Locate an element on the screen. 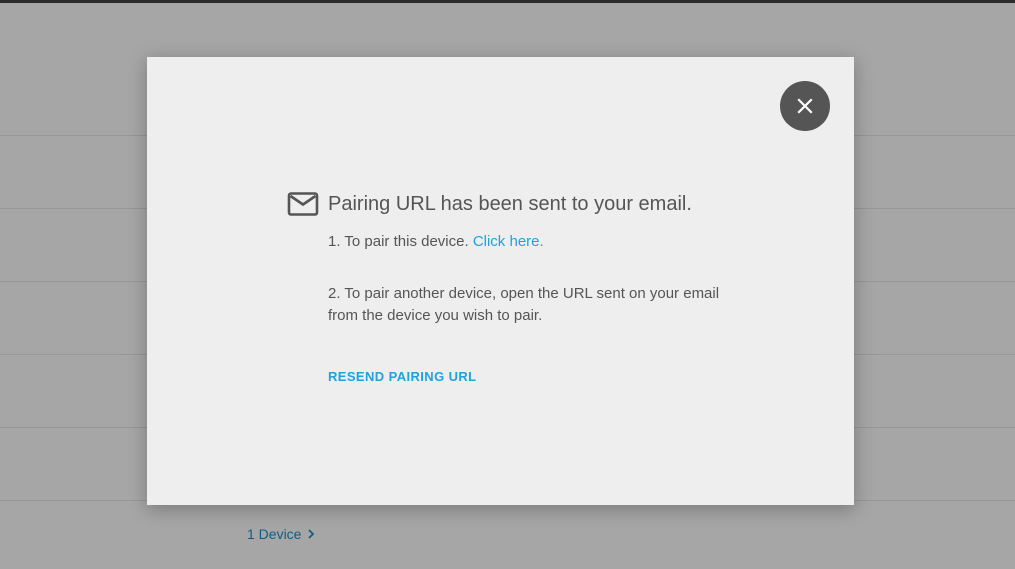  dialog-header: Pairing URL has been sent to your email. is located at coordinates (489, 204).